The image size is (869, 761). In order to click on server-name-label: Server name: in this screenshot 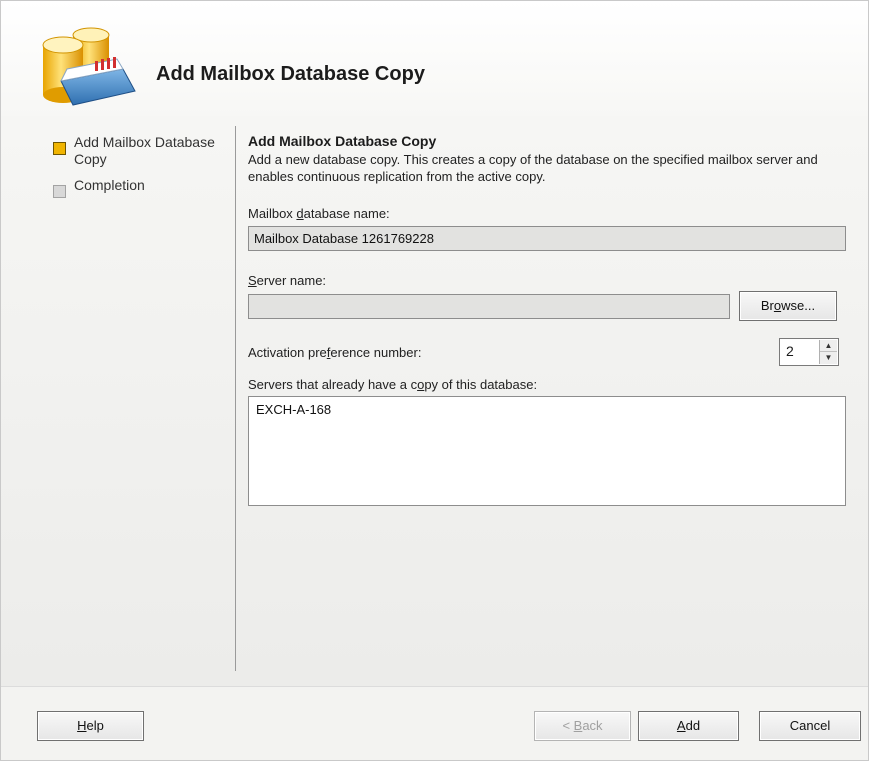, I will do `click(287, 280)`.